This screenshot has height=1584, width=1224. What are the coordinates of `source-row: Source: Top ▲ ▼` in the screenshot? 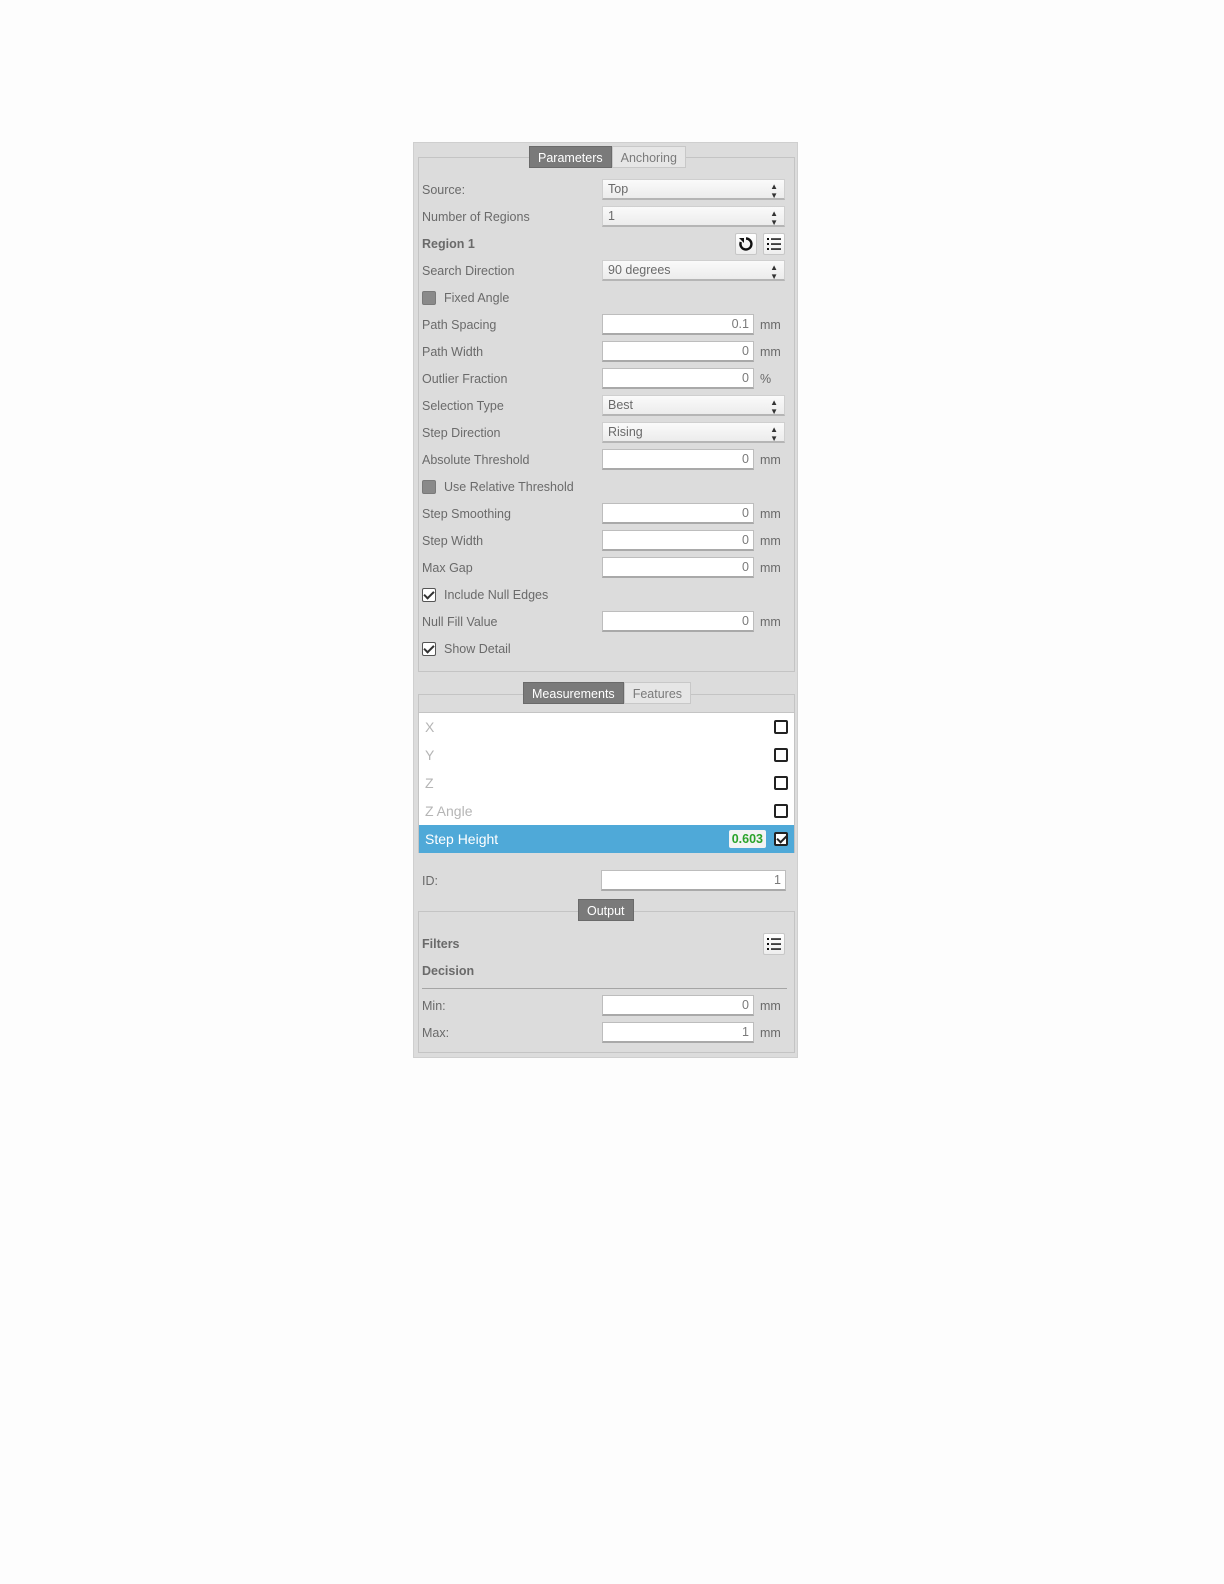 It's located at (604, 190).